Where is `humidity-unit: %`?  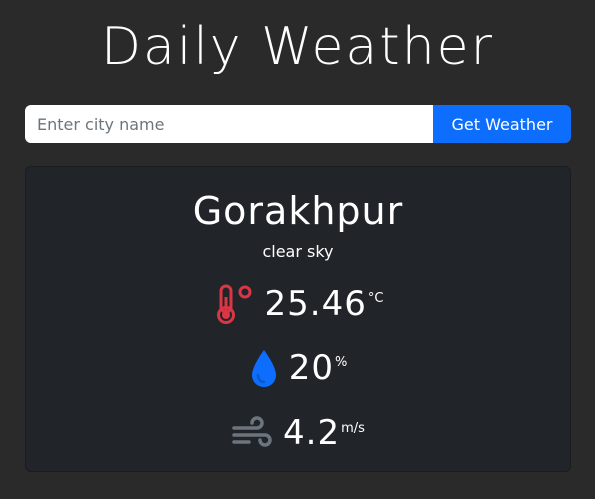 humidity-unit: % is located at coordinates (341, 362).